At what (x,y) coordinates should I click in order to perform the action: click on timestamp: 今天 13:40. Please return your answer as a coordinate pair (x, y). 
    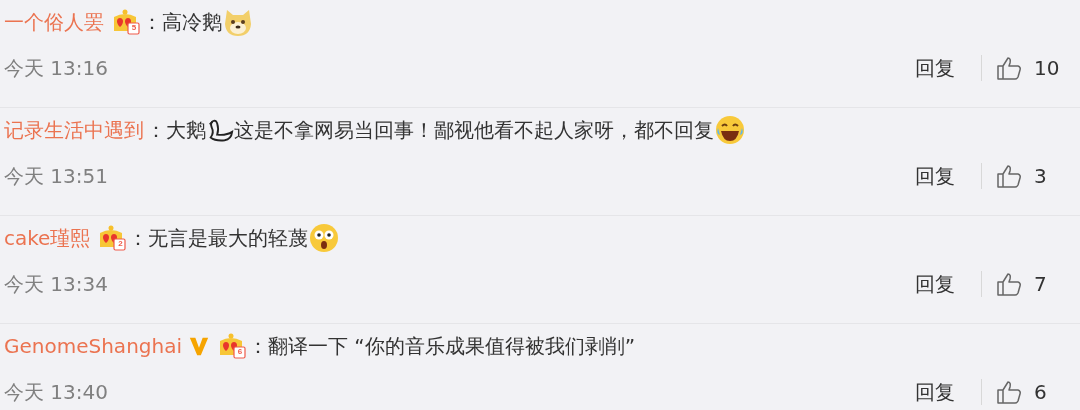
    Looking at the image, I should click on (56, 392).